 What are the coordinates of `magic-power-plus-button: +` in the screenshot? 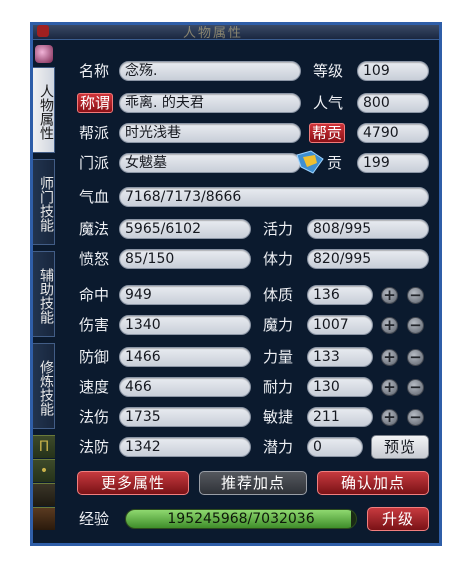 It's located at (389, 325).